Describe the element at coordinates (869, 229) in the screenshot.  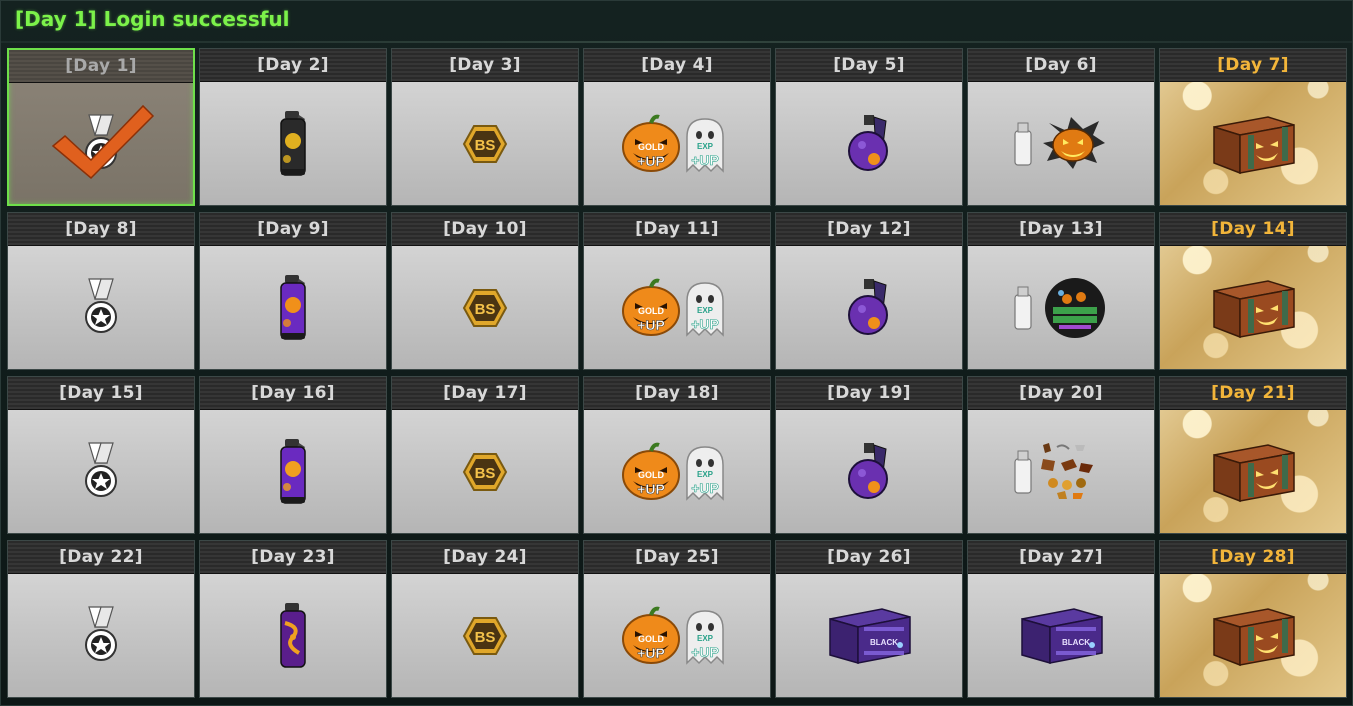
I see `day-label: [Day 12]` at that location.